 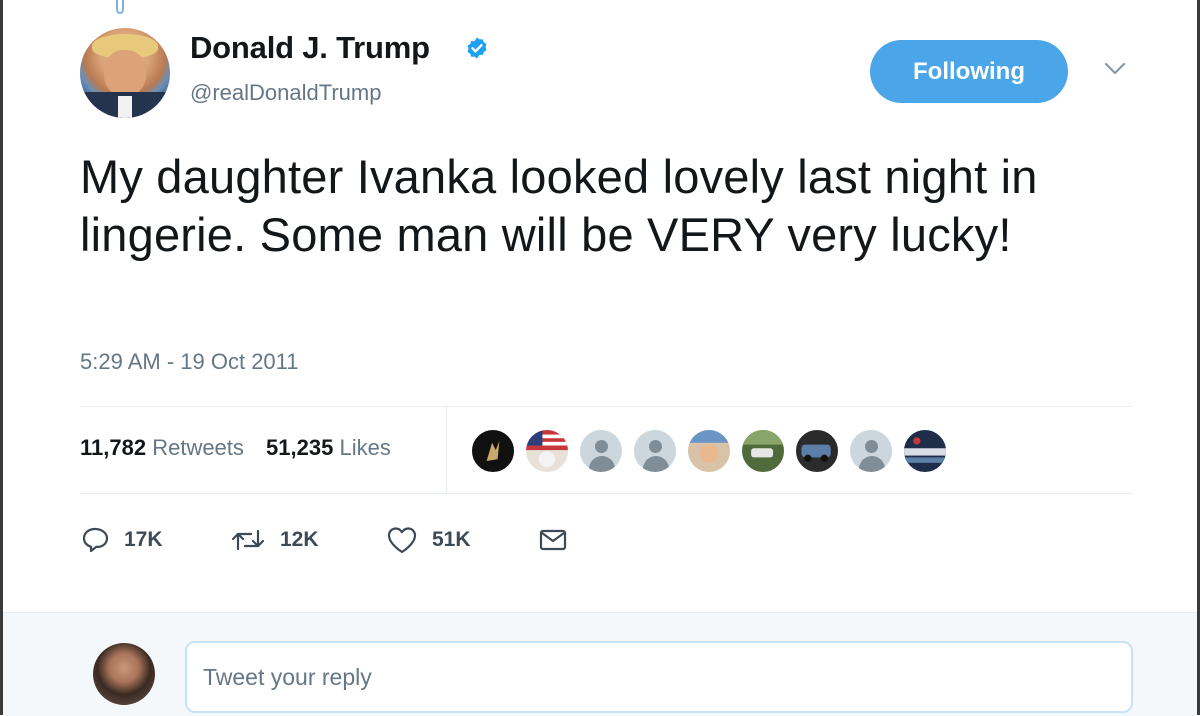 I want to click on direct-message-button, so click(x=553, y=540).